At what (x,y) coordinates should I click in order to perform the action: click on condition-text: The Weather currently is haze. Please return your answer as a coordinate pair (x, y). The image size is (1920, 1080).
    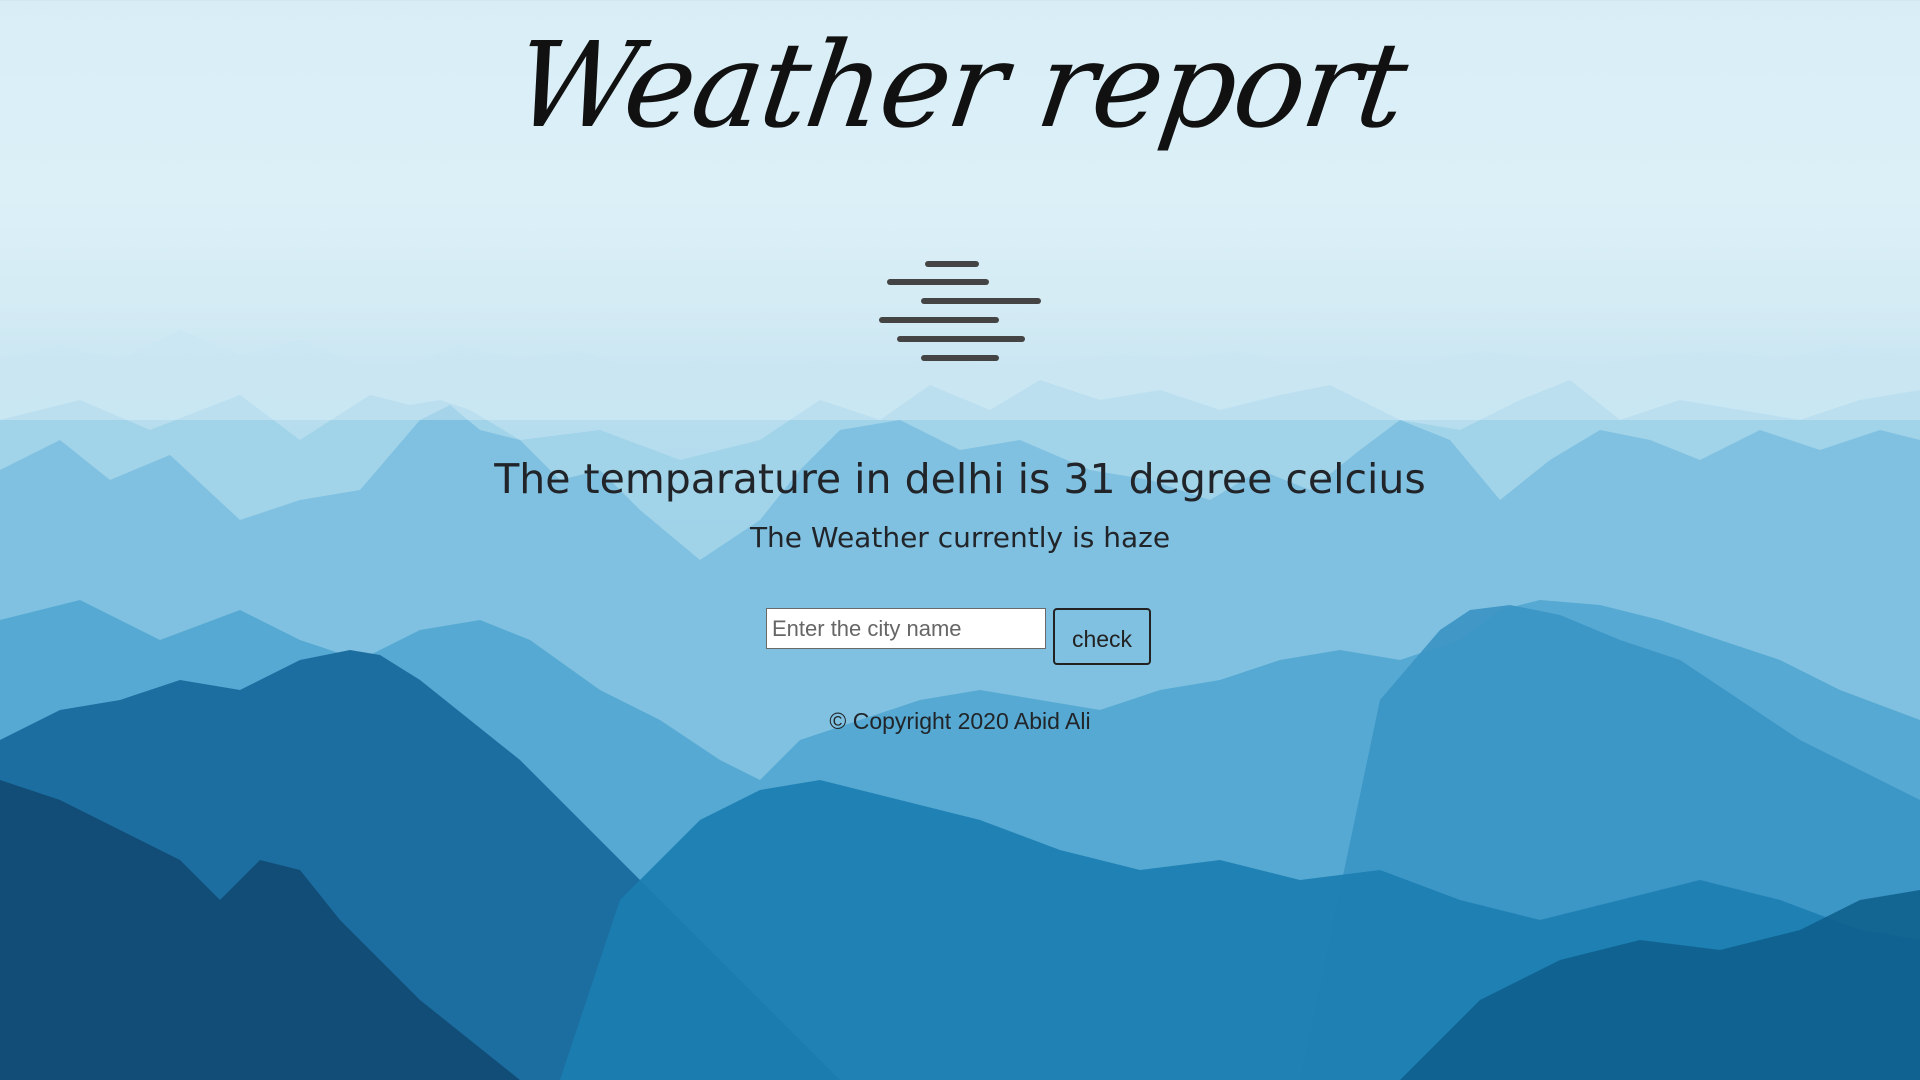
    Looking at the image, I should click on (960, 537).